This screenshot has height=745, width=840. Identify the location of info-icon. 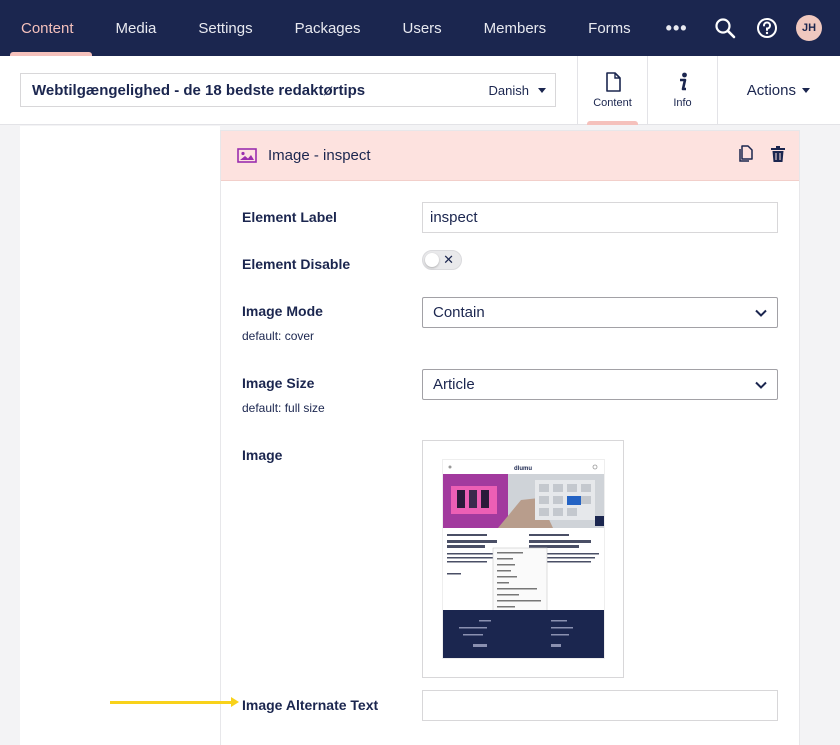
(683, 81).